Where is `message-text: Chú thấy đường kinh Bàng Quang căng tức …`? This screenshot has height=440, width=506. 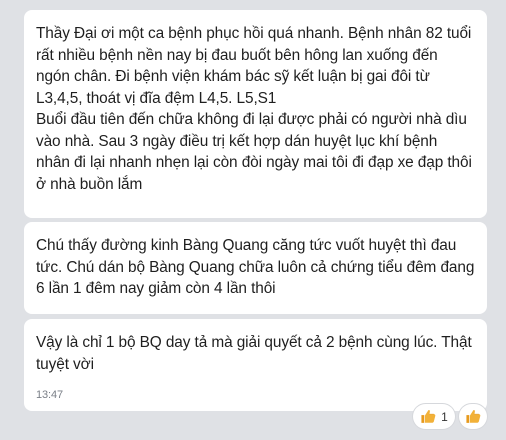
message-text: Chú thấy đường kinh Bàng Quang căng tức … is located at coordinates (257, 267).